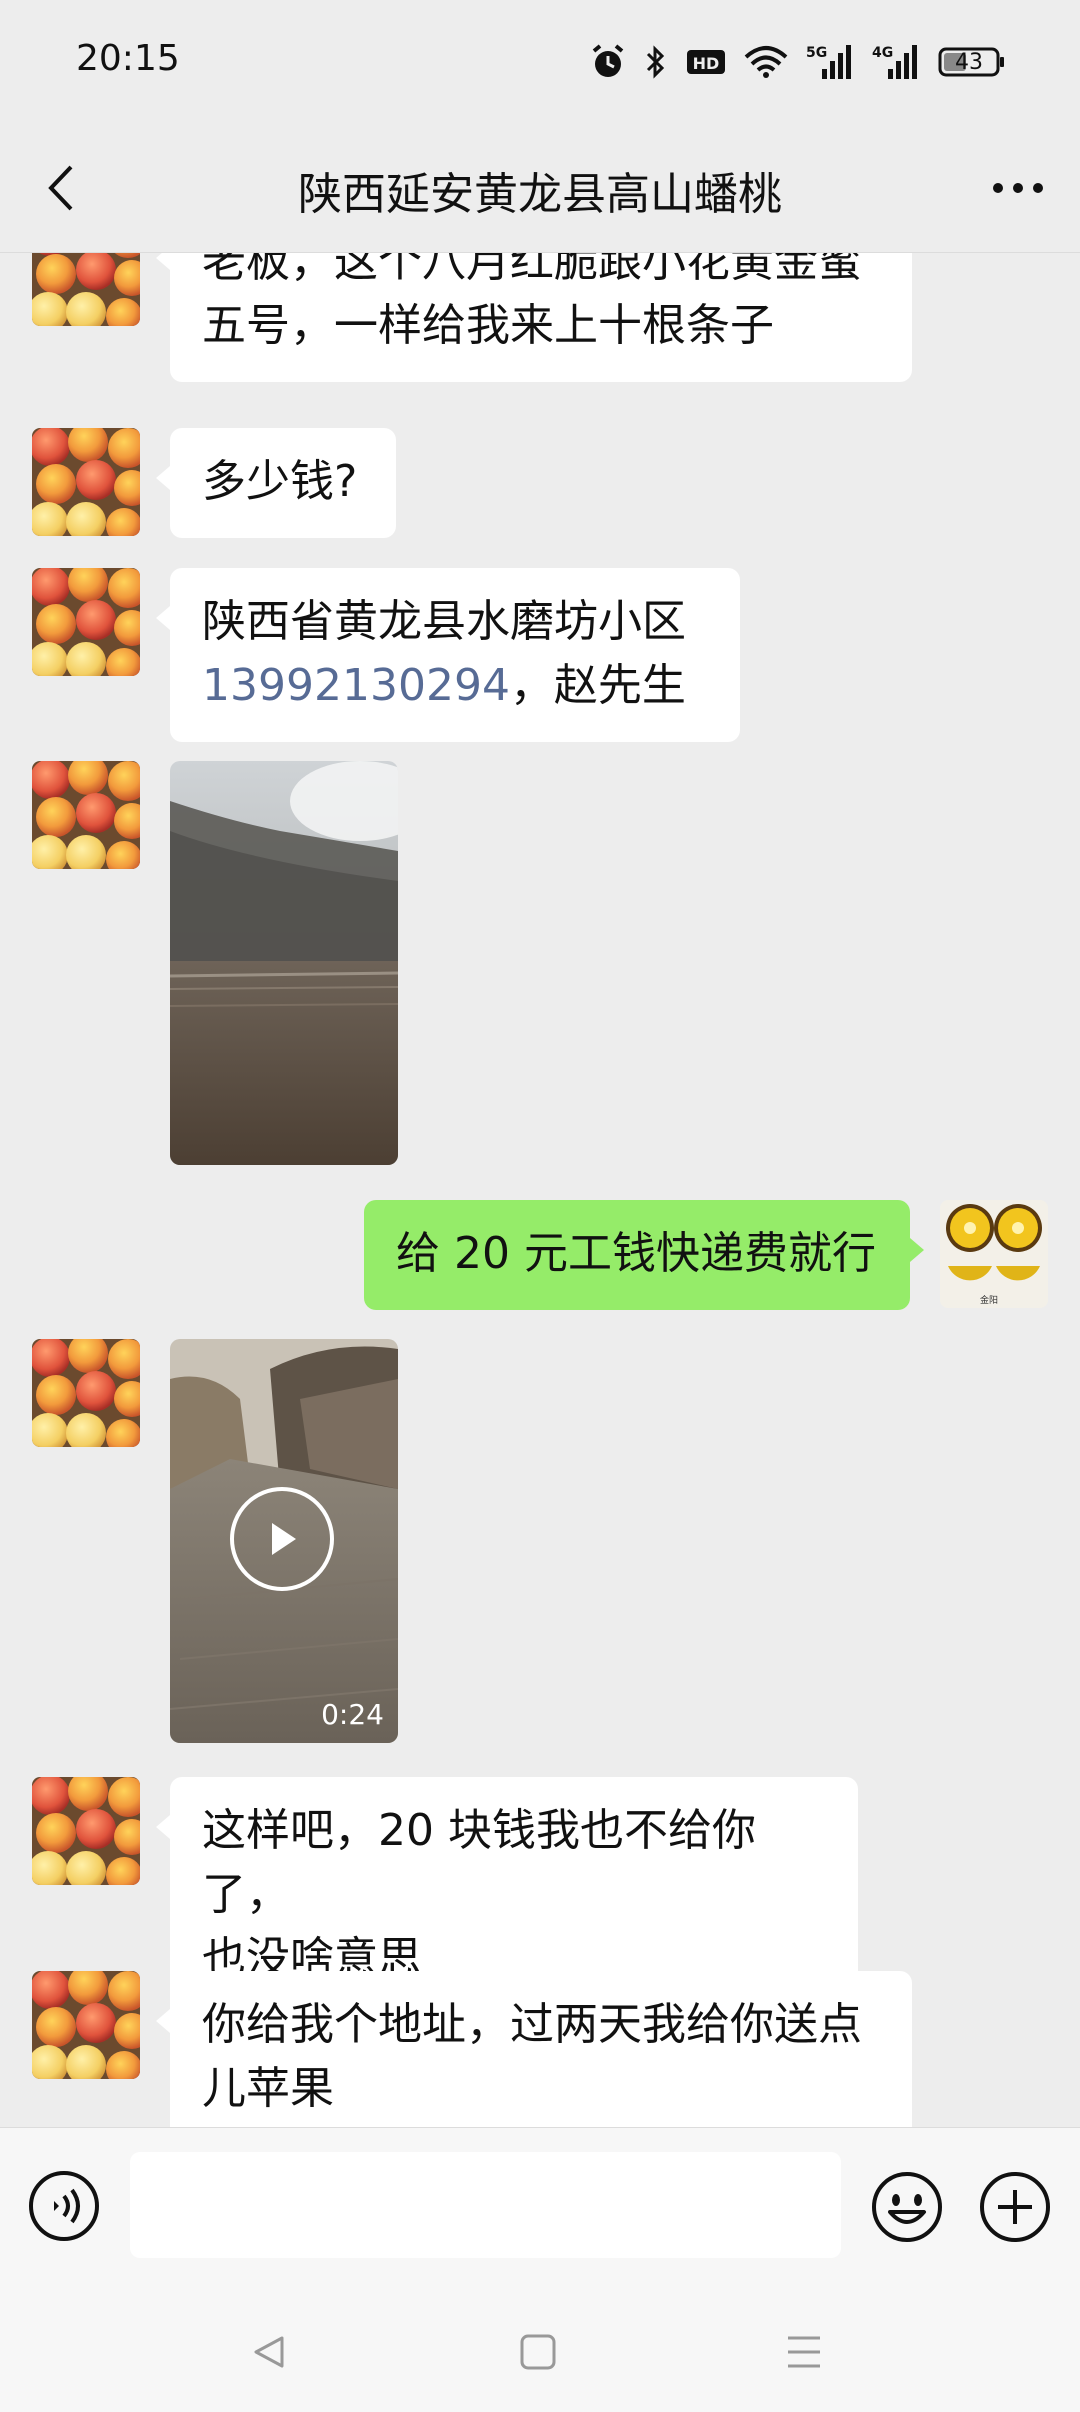 The height and width of the screenshot is (2412, 1080). I want to click on message-bubble-self: 给 20 元工钱快递费就行, so click(644, 1255).